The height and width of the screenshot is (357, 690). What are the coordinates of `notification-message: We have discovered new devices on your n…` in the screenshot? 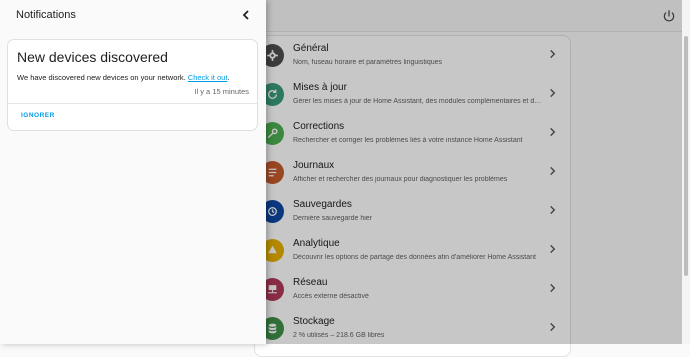 It's located at (123, 77).